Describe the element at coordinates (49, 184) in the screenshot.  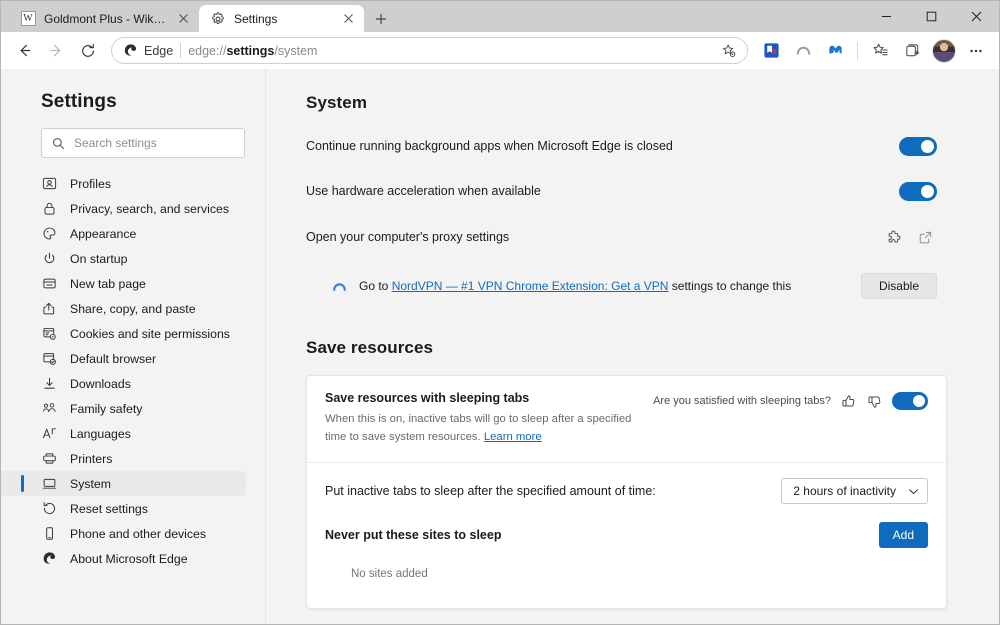
I see `profile-icon` at that location.